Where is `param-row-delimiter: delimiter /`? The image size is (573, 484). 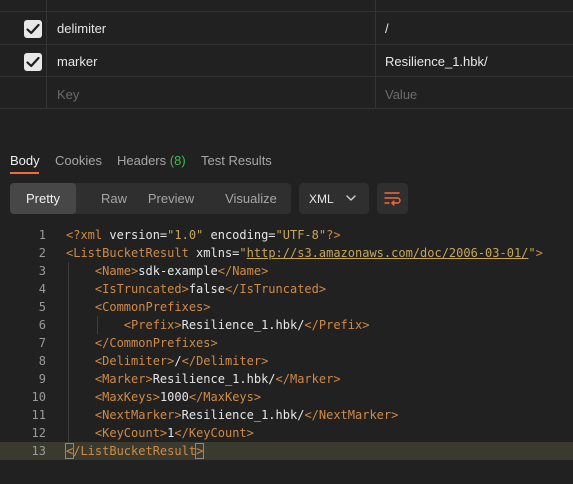 param-row-delimiter: delimiter / is located at coordinates (286, 28).